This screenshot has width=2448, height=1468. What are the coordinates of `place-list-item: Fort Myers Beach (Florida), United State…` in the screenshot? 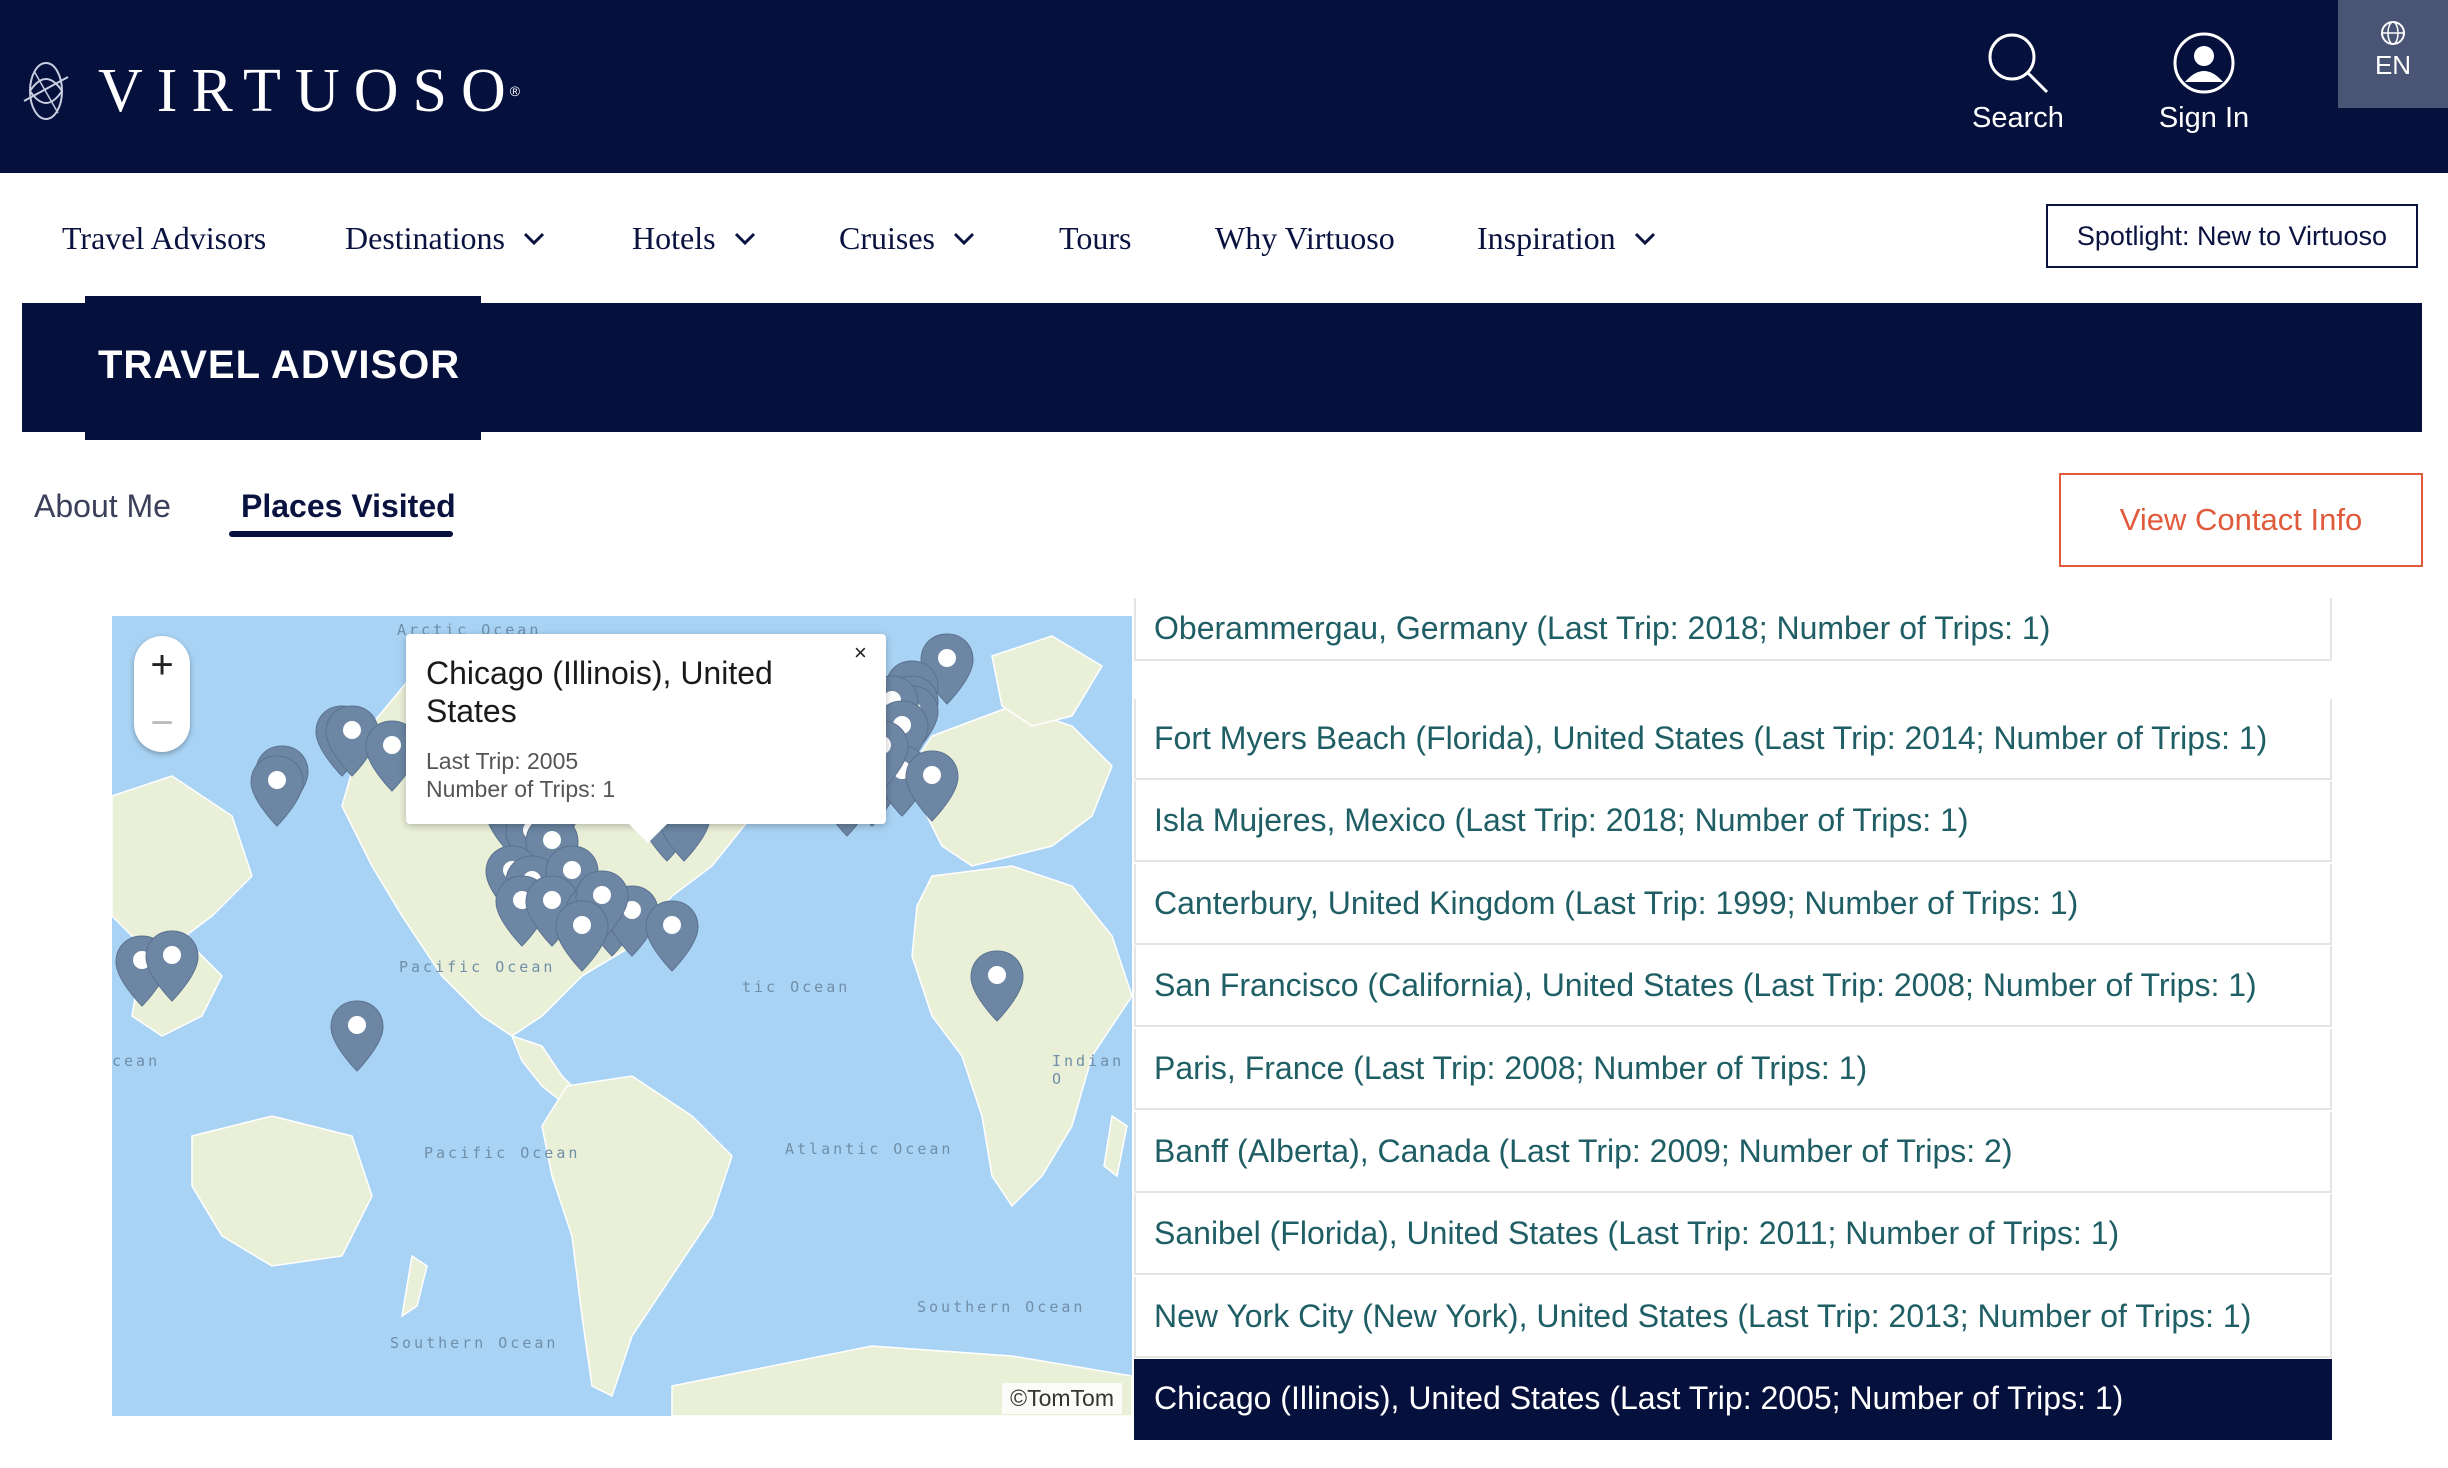 It's located at (1733, 739).